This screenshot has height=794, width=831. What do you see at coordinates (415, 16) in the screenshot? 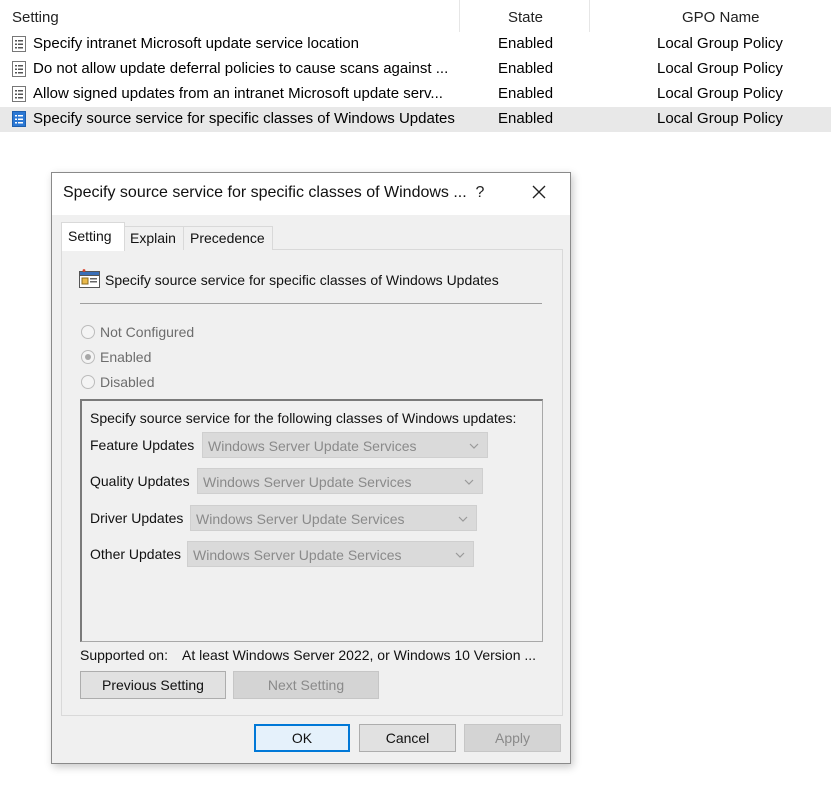
I see `list-header: Setting State GPO Name` at bounding box center [415, 16].